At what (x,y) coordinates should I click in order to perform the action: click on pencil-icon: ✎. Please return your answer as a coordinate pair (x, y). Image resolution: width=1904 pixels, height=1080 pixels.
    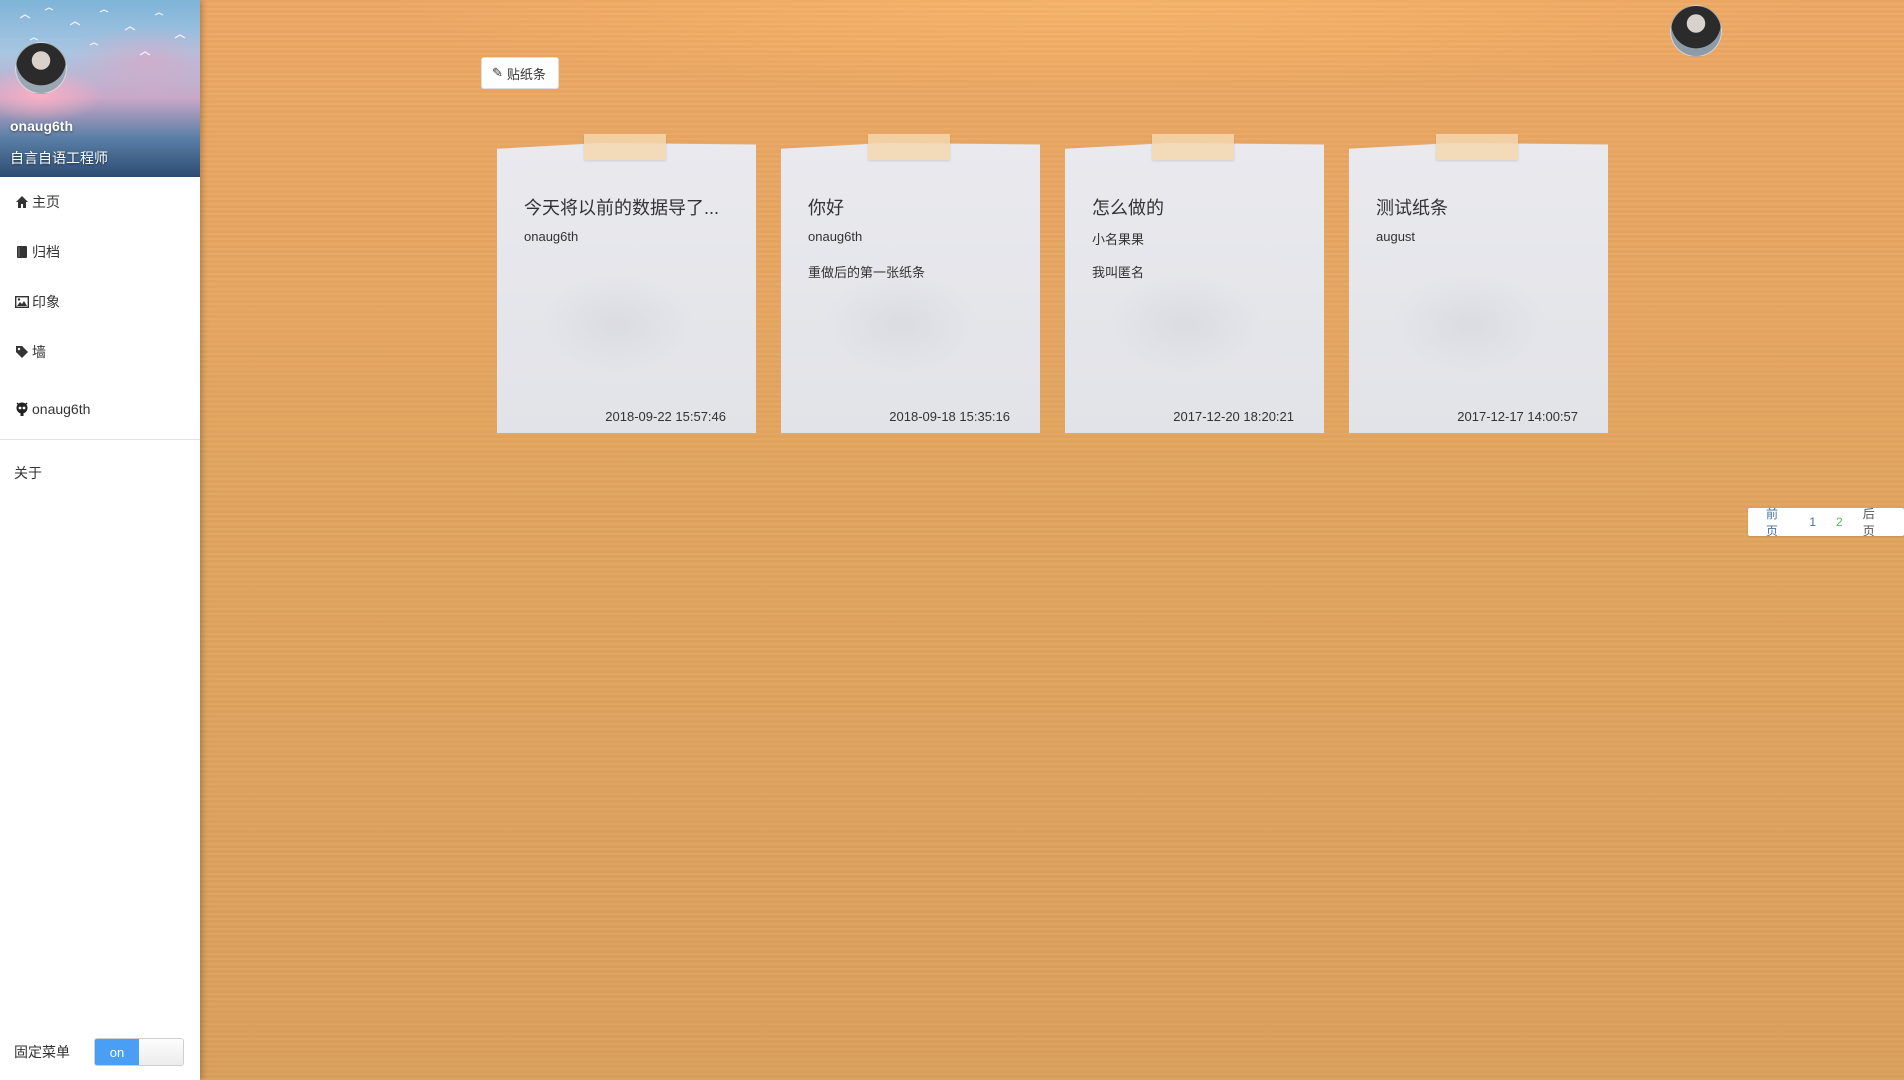
    Looking at the image, I should click on (497, 72).